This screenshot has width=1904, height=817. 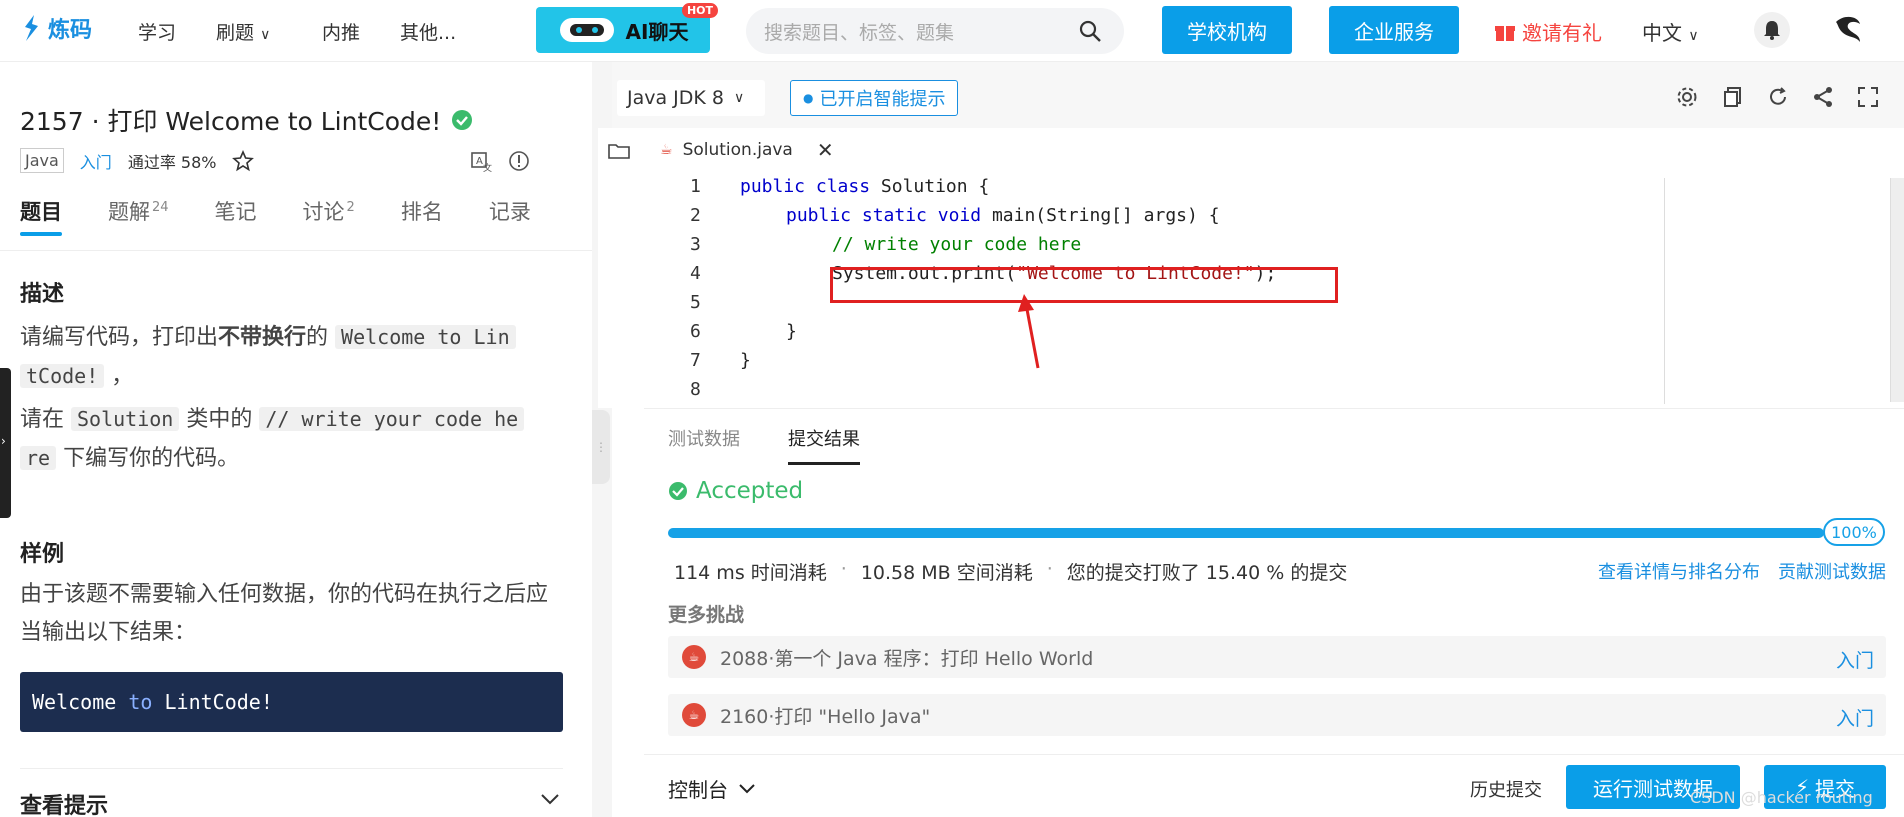 I want to click on desc-paragraph-1: 请编写代码，打印出不带换行的 Welcome to Lin tCode! ，, so click(x=292, y=357).